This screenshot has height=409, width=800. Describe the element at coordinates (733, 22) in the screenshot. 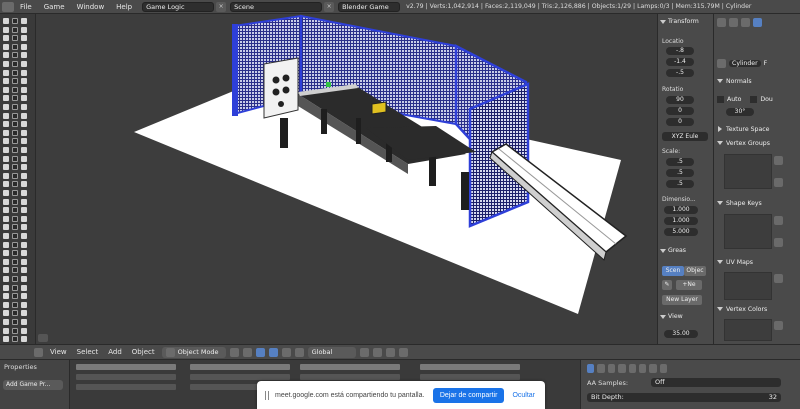

I see `world-tab-icon` at that location.